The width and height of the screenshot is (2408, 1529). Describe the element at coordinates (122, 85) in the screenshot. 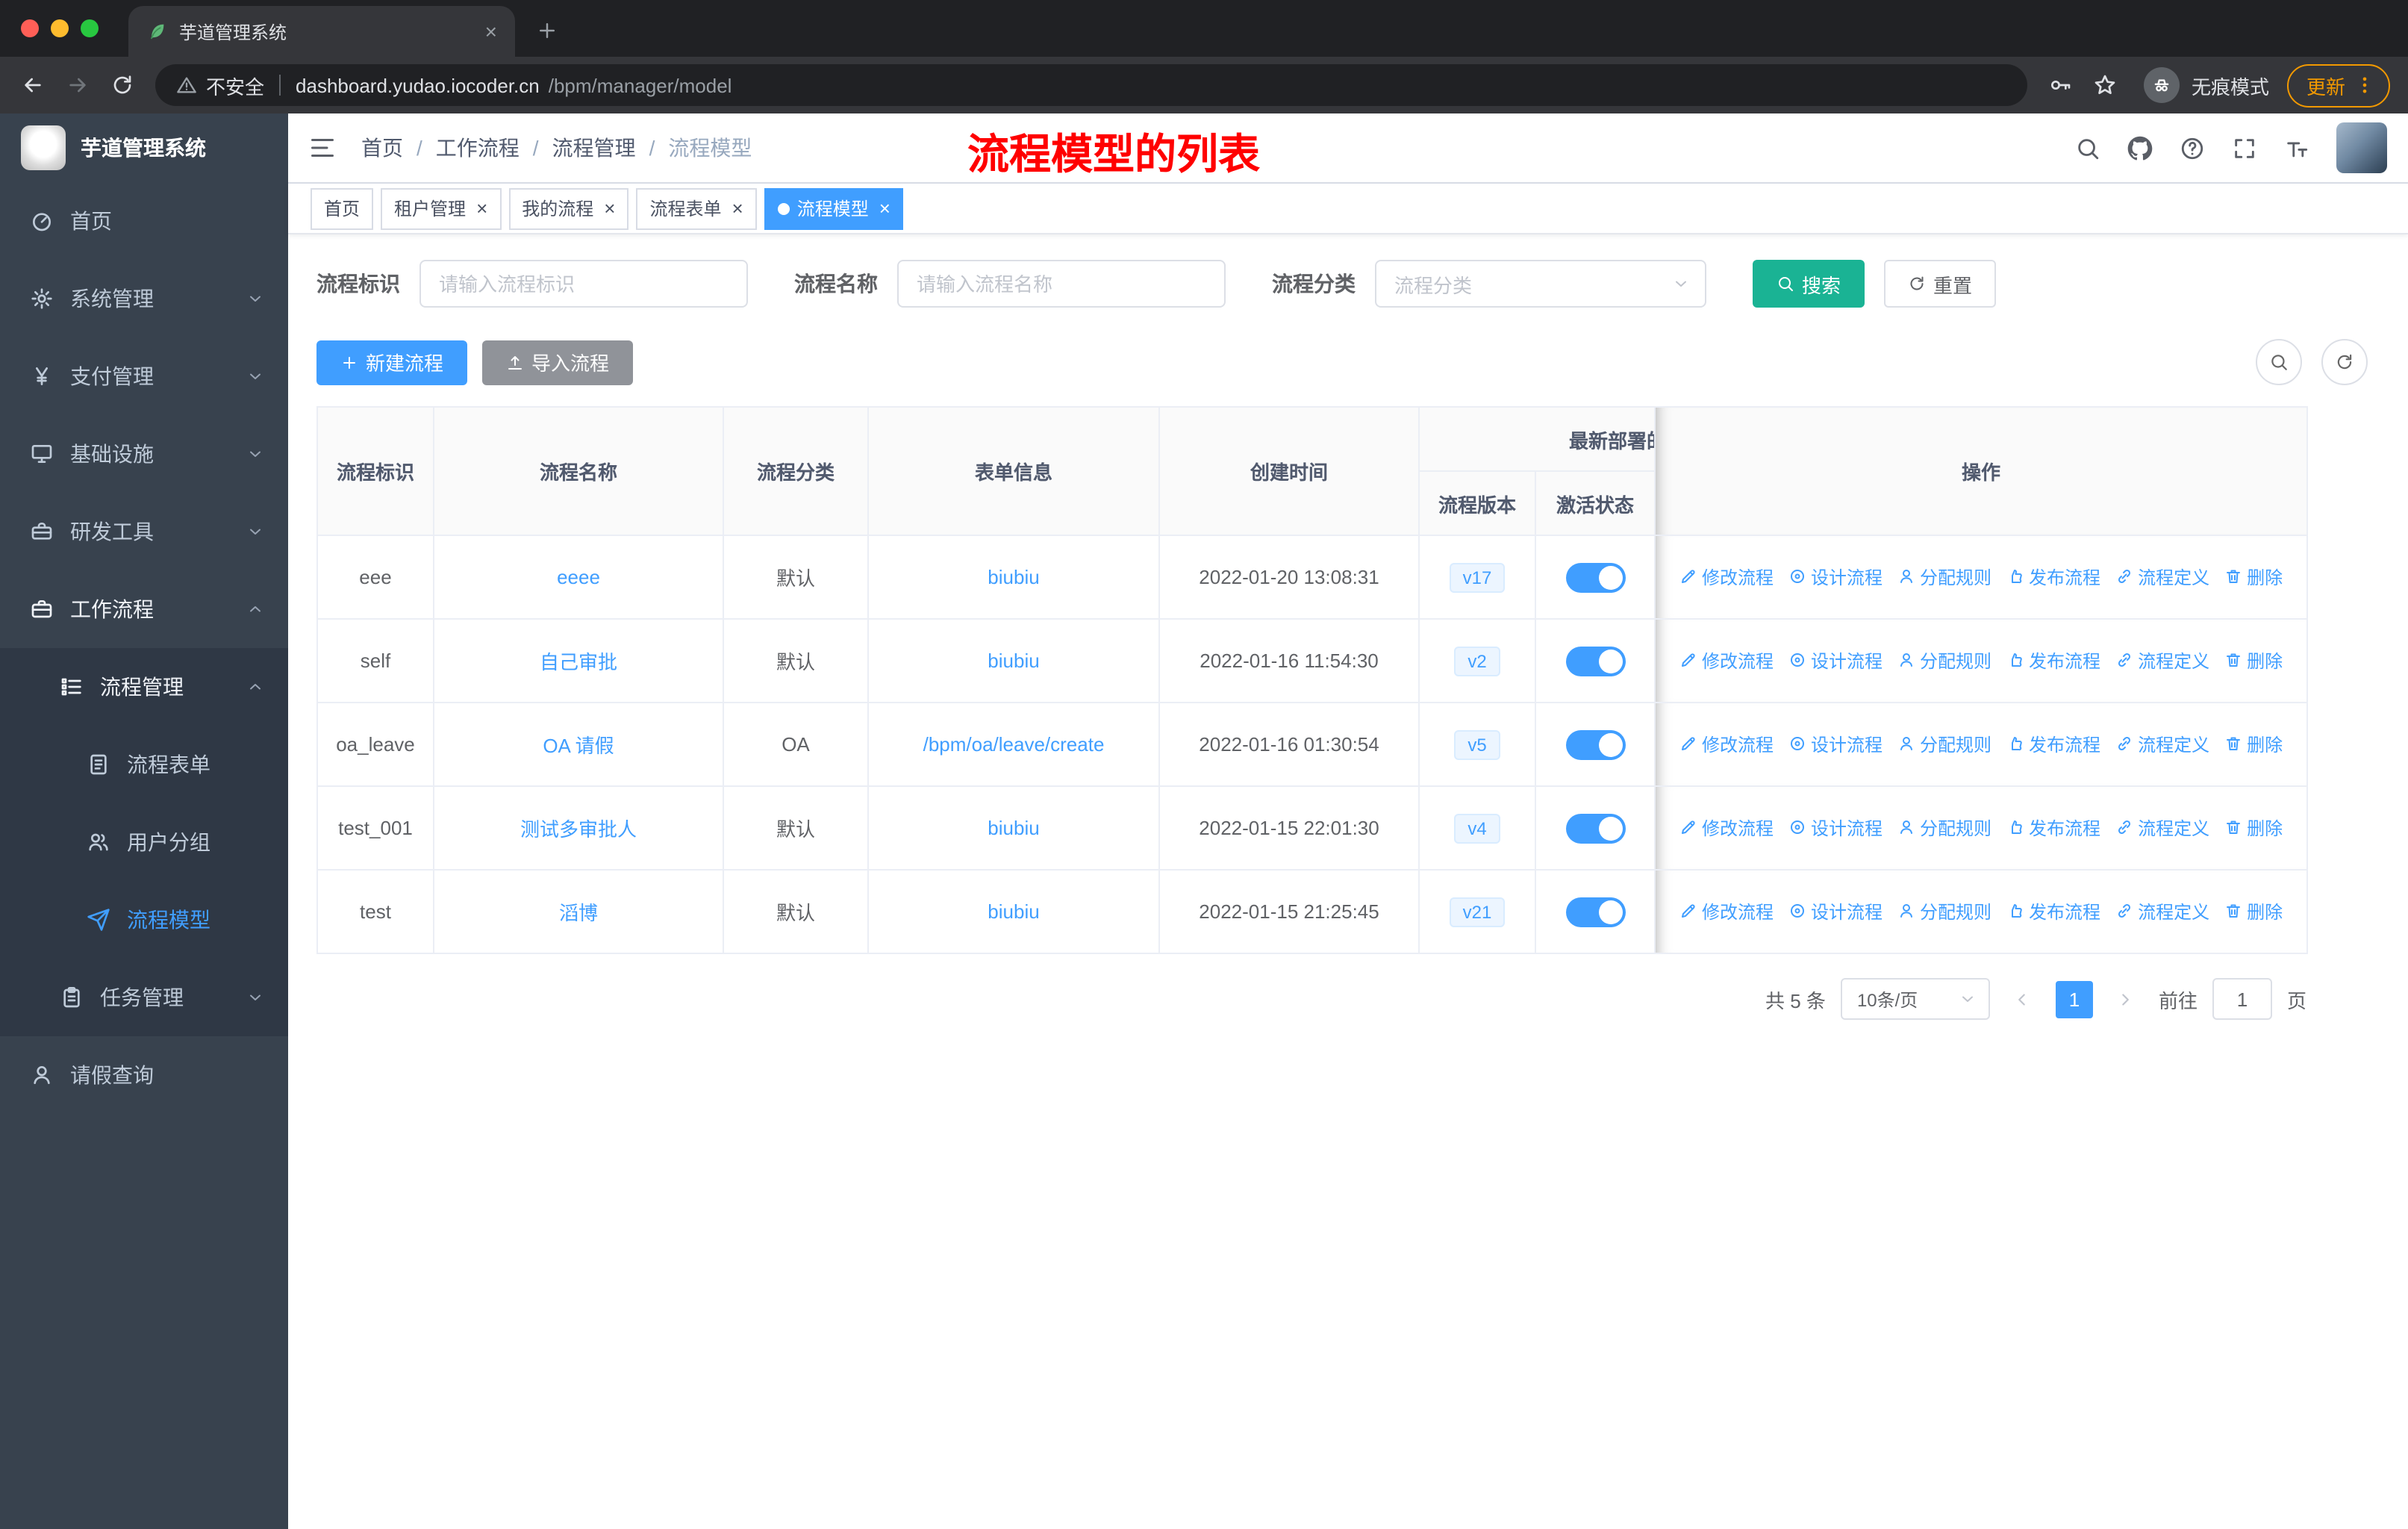

I see `reload-button` at that location.